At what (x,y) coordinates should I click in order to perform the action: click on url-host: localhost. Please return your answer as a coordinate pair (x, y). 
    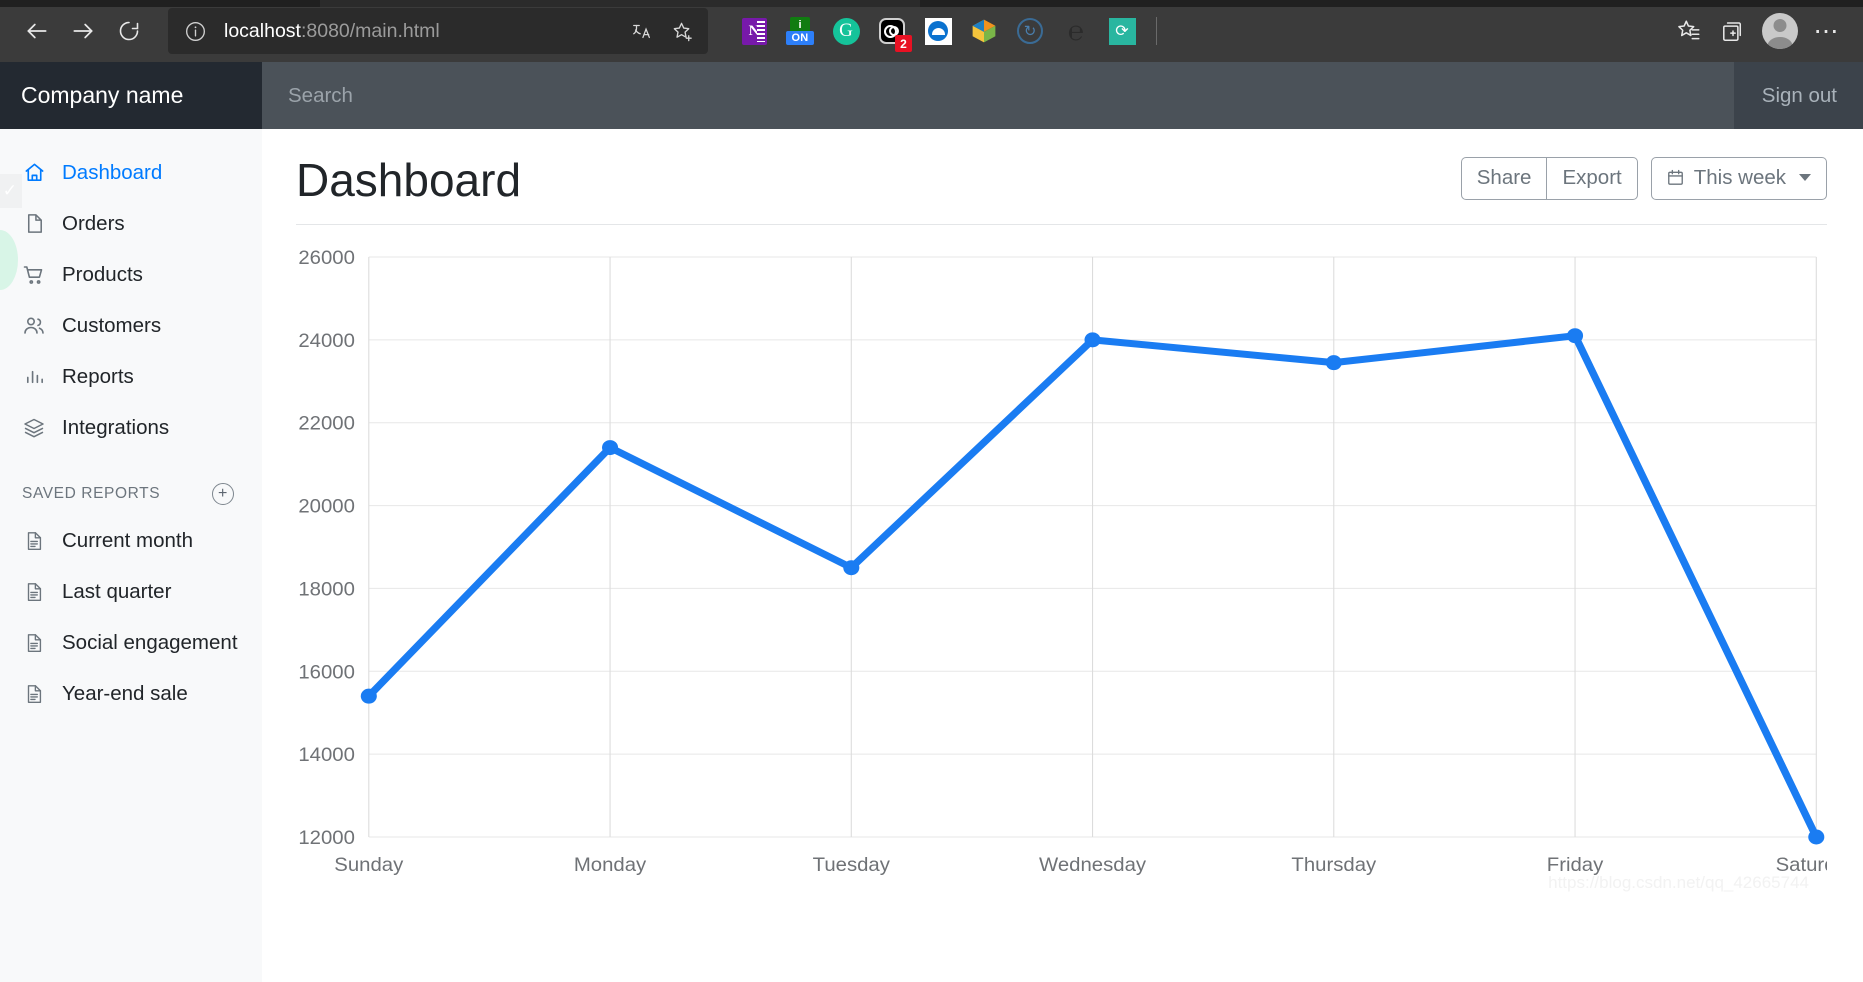
    Looking at the image, I should click on (262, 30).